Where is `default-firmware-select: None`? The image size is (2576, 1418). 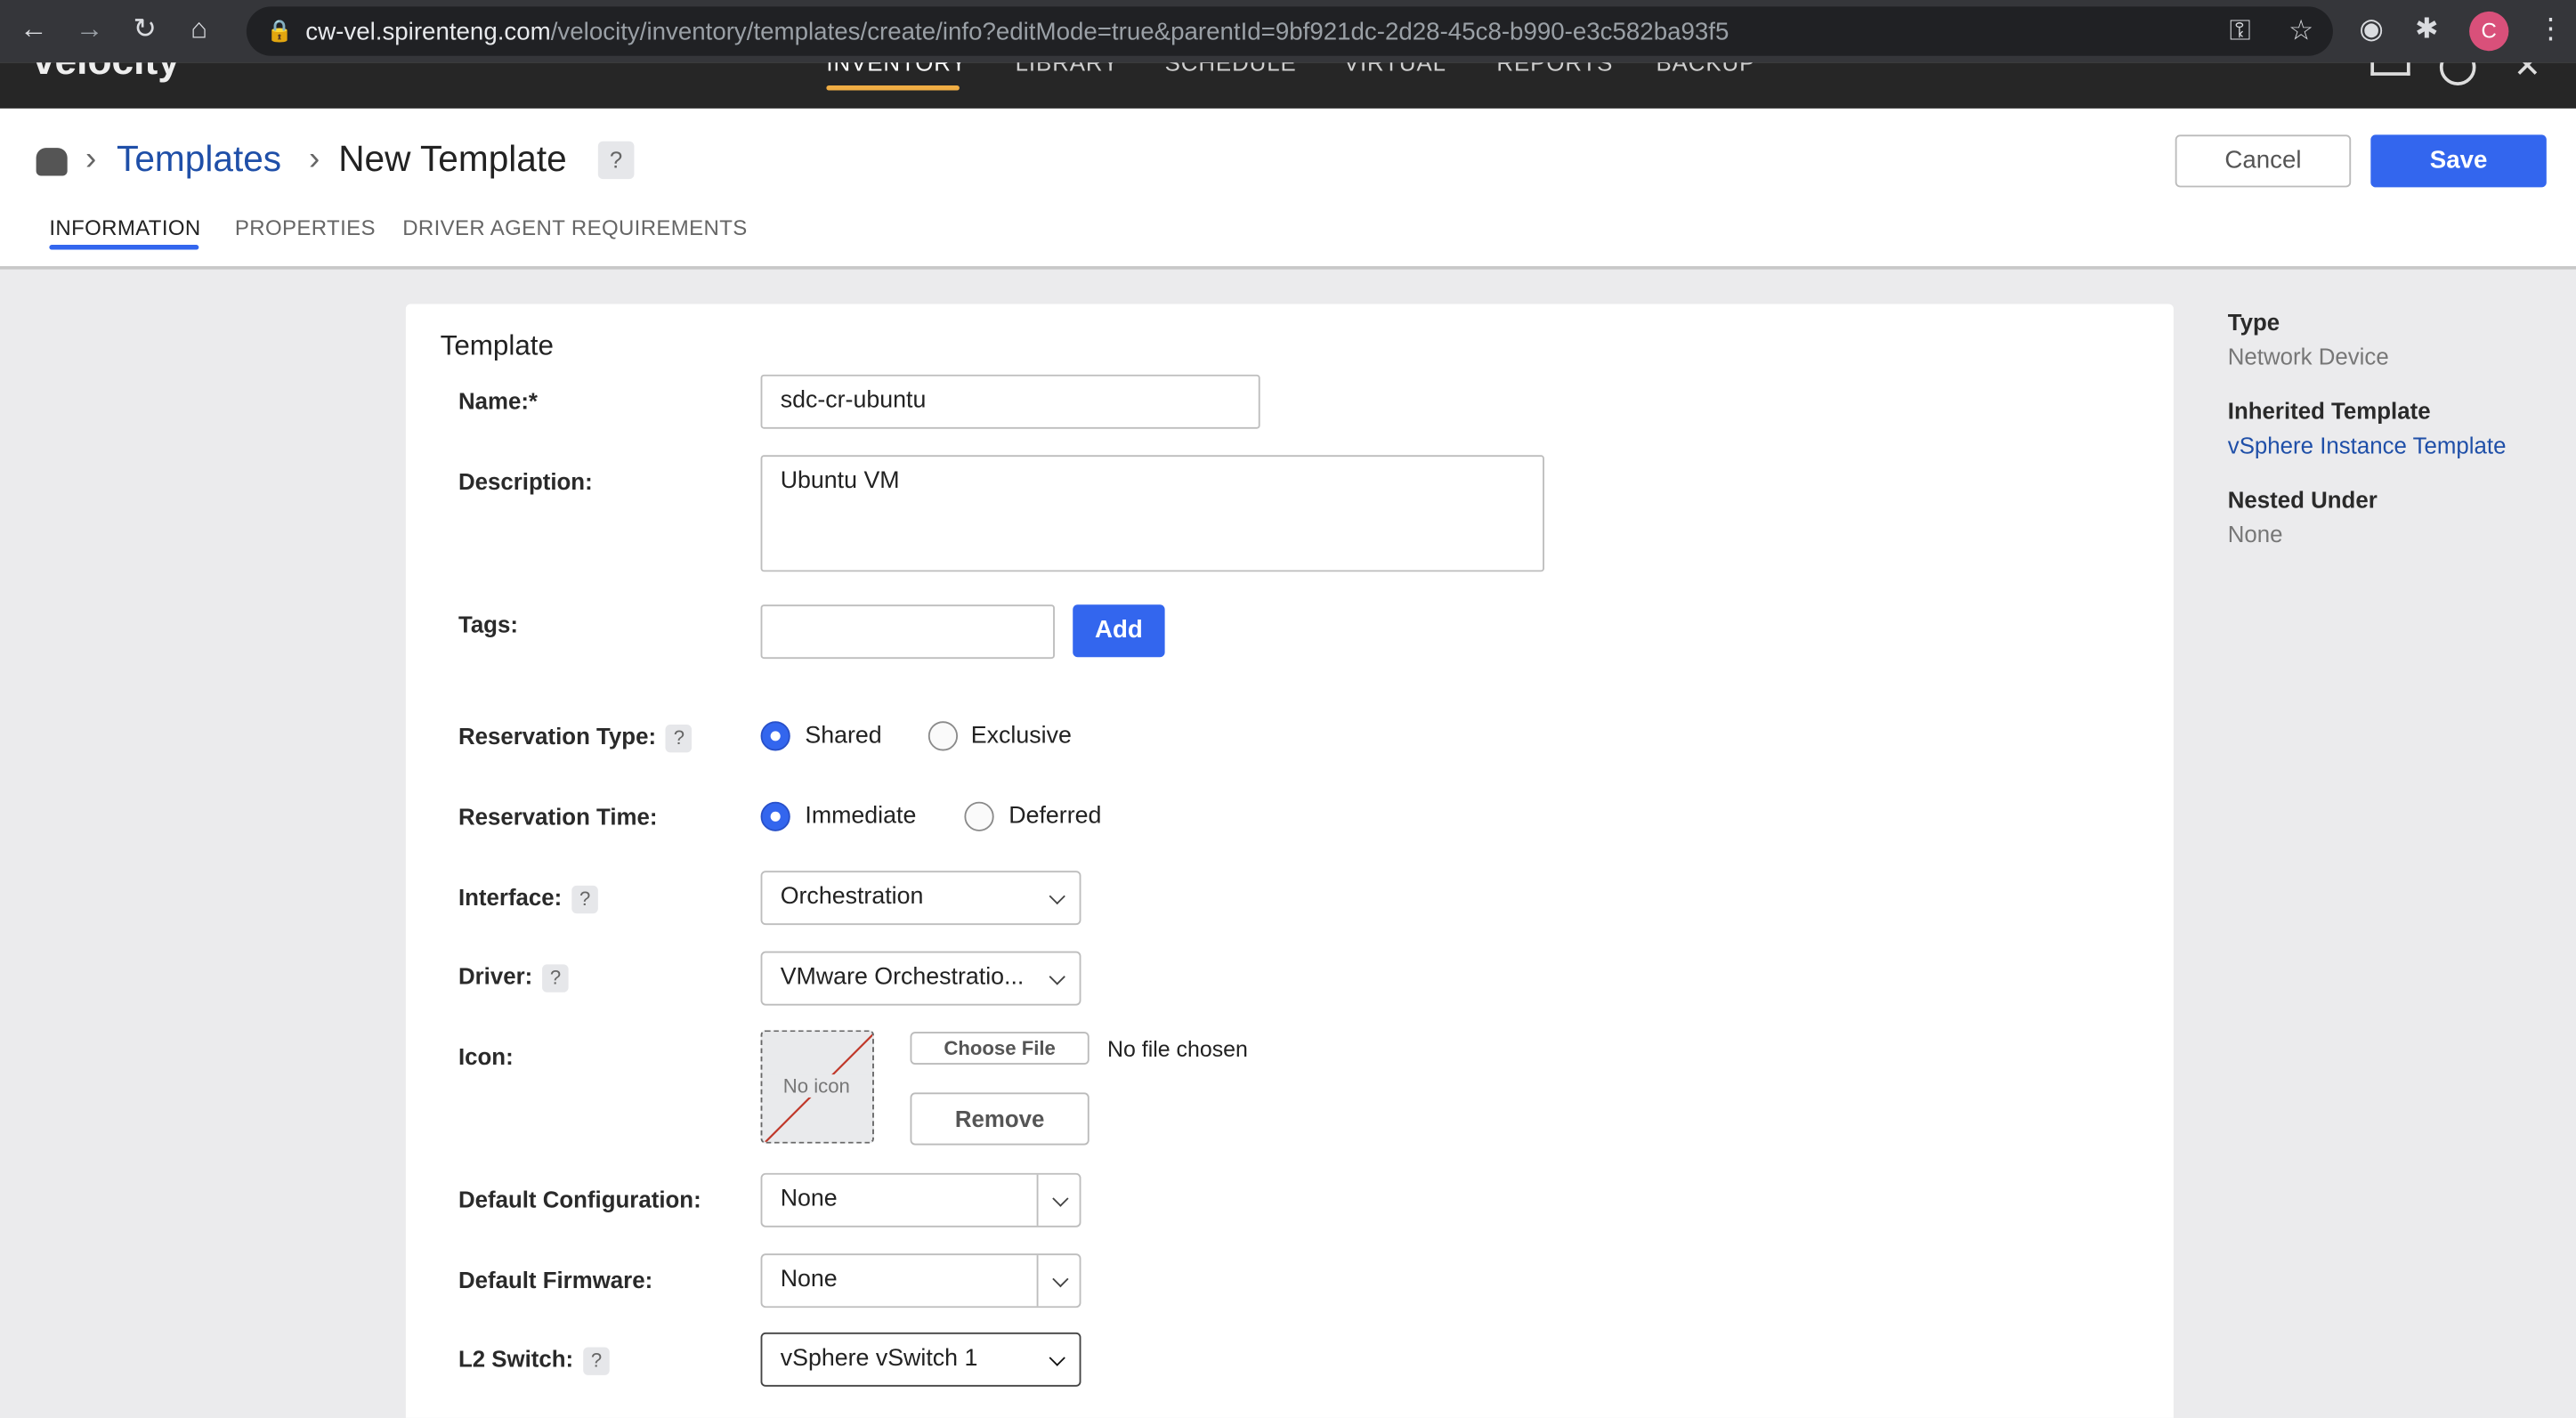
default-firmware-select: None is located at coordinates (920, 1281).